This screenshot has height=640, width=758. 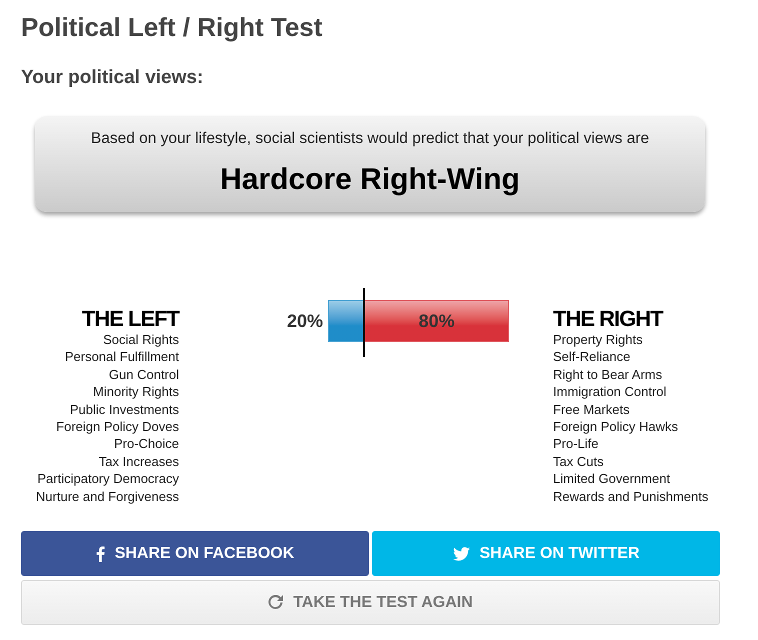 What do you see at coordinates (304, 321) in the screenshot?
I see `percent-label: 20%` at bounding box center [304, 321].